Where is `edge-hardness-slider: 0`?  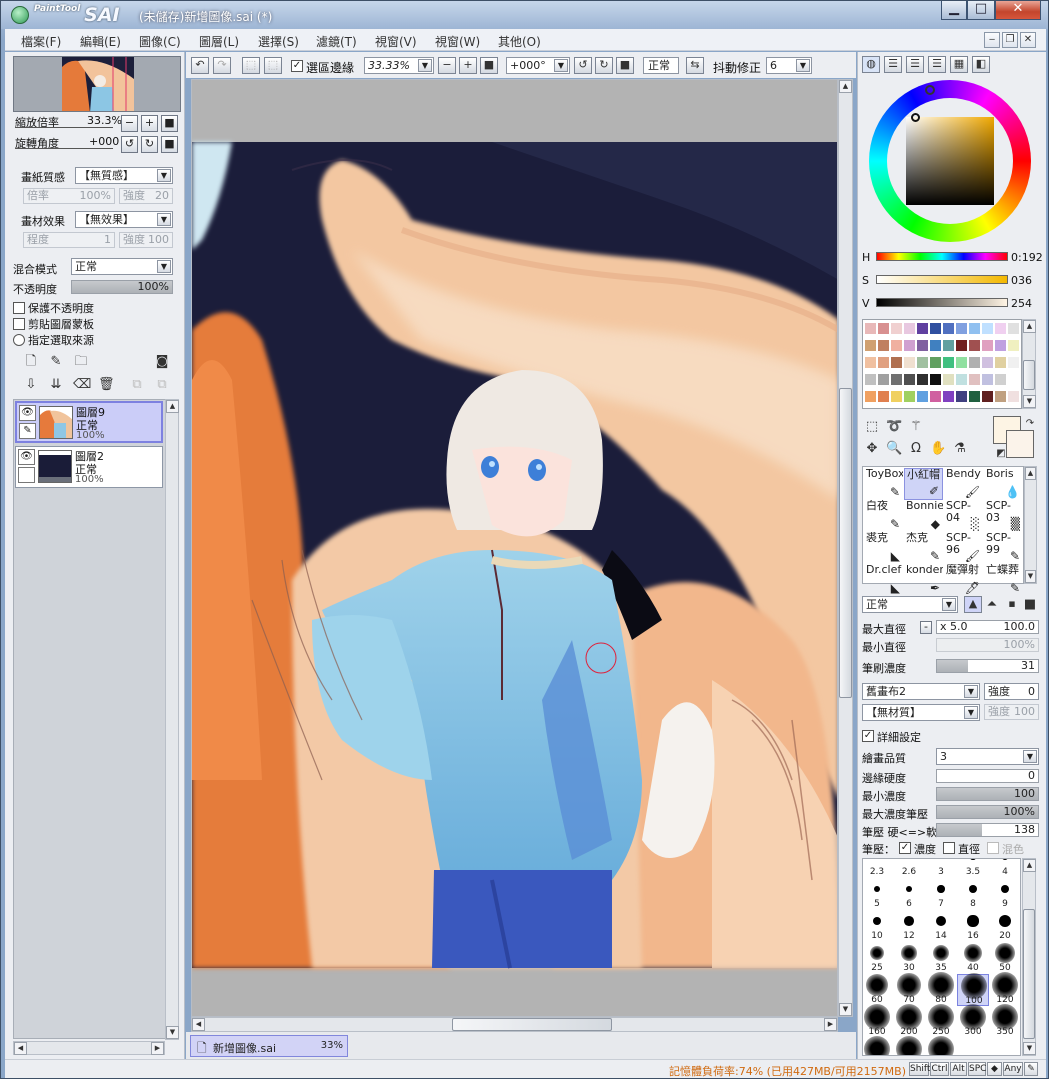 edge-hardness-slider: 0 is located at coordinates (987, 776).